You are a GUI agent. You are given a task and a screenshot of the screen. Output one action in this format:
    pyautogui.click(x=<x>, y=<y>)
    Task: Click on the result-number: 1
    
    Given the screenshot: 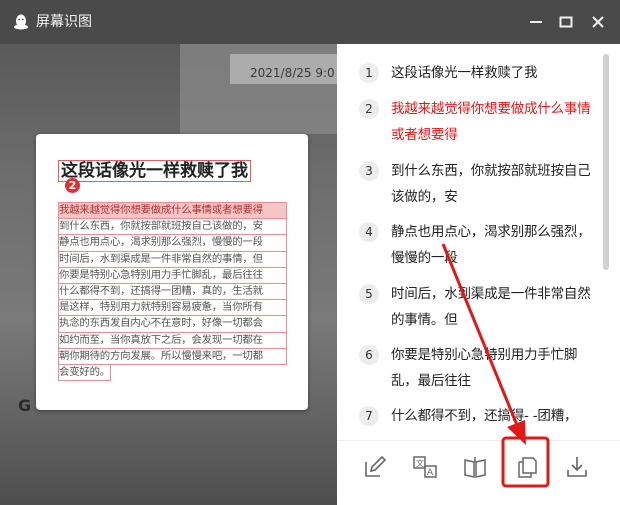 What is the action you would take?
    pyautogui.click(x=369, y=73)
    